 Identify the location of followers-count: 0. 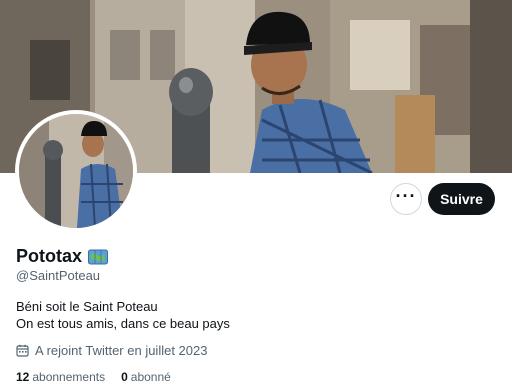
(124, 377).